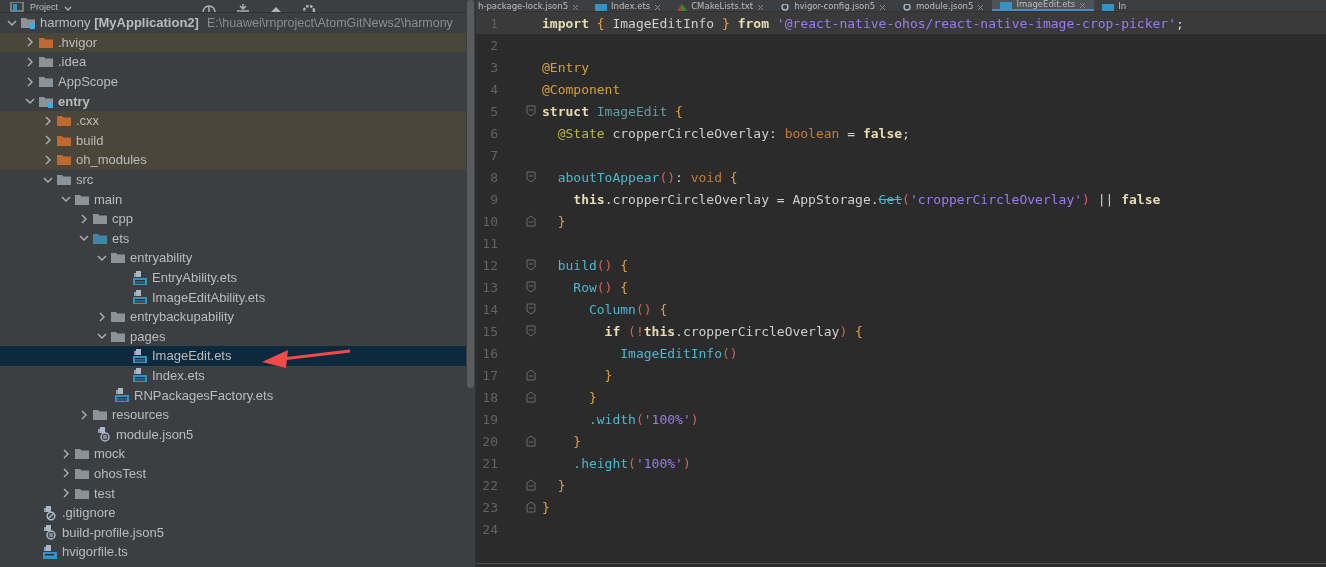 Image resolution: width=1326 pixels, height=567 pixels. I want to click on tree-item-label: entry, so click(74, 101).